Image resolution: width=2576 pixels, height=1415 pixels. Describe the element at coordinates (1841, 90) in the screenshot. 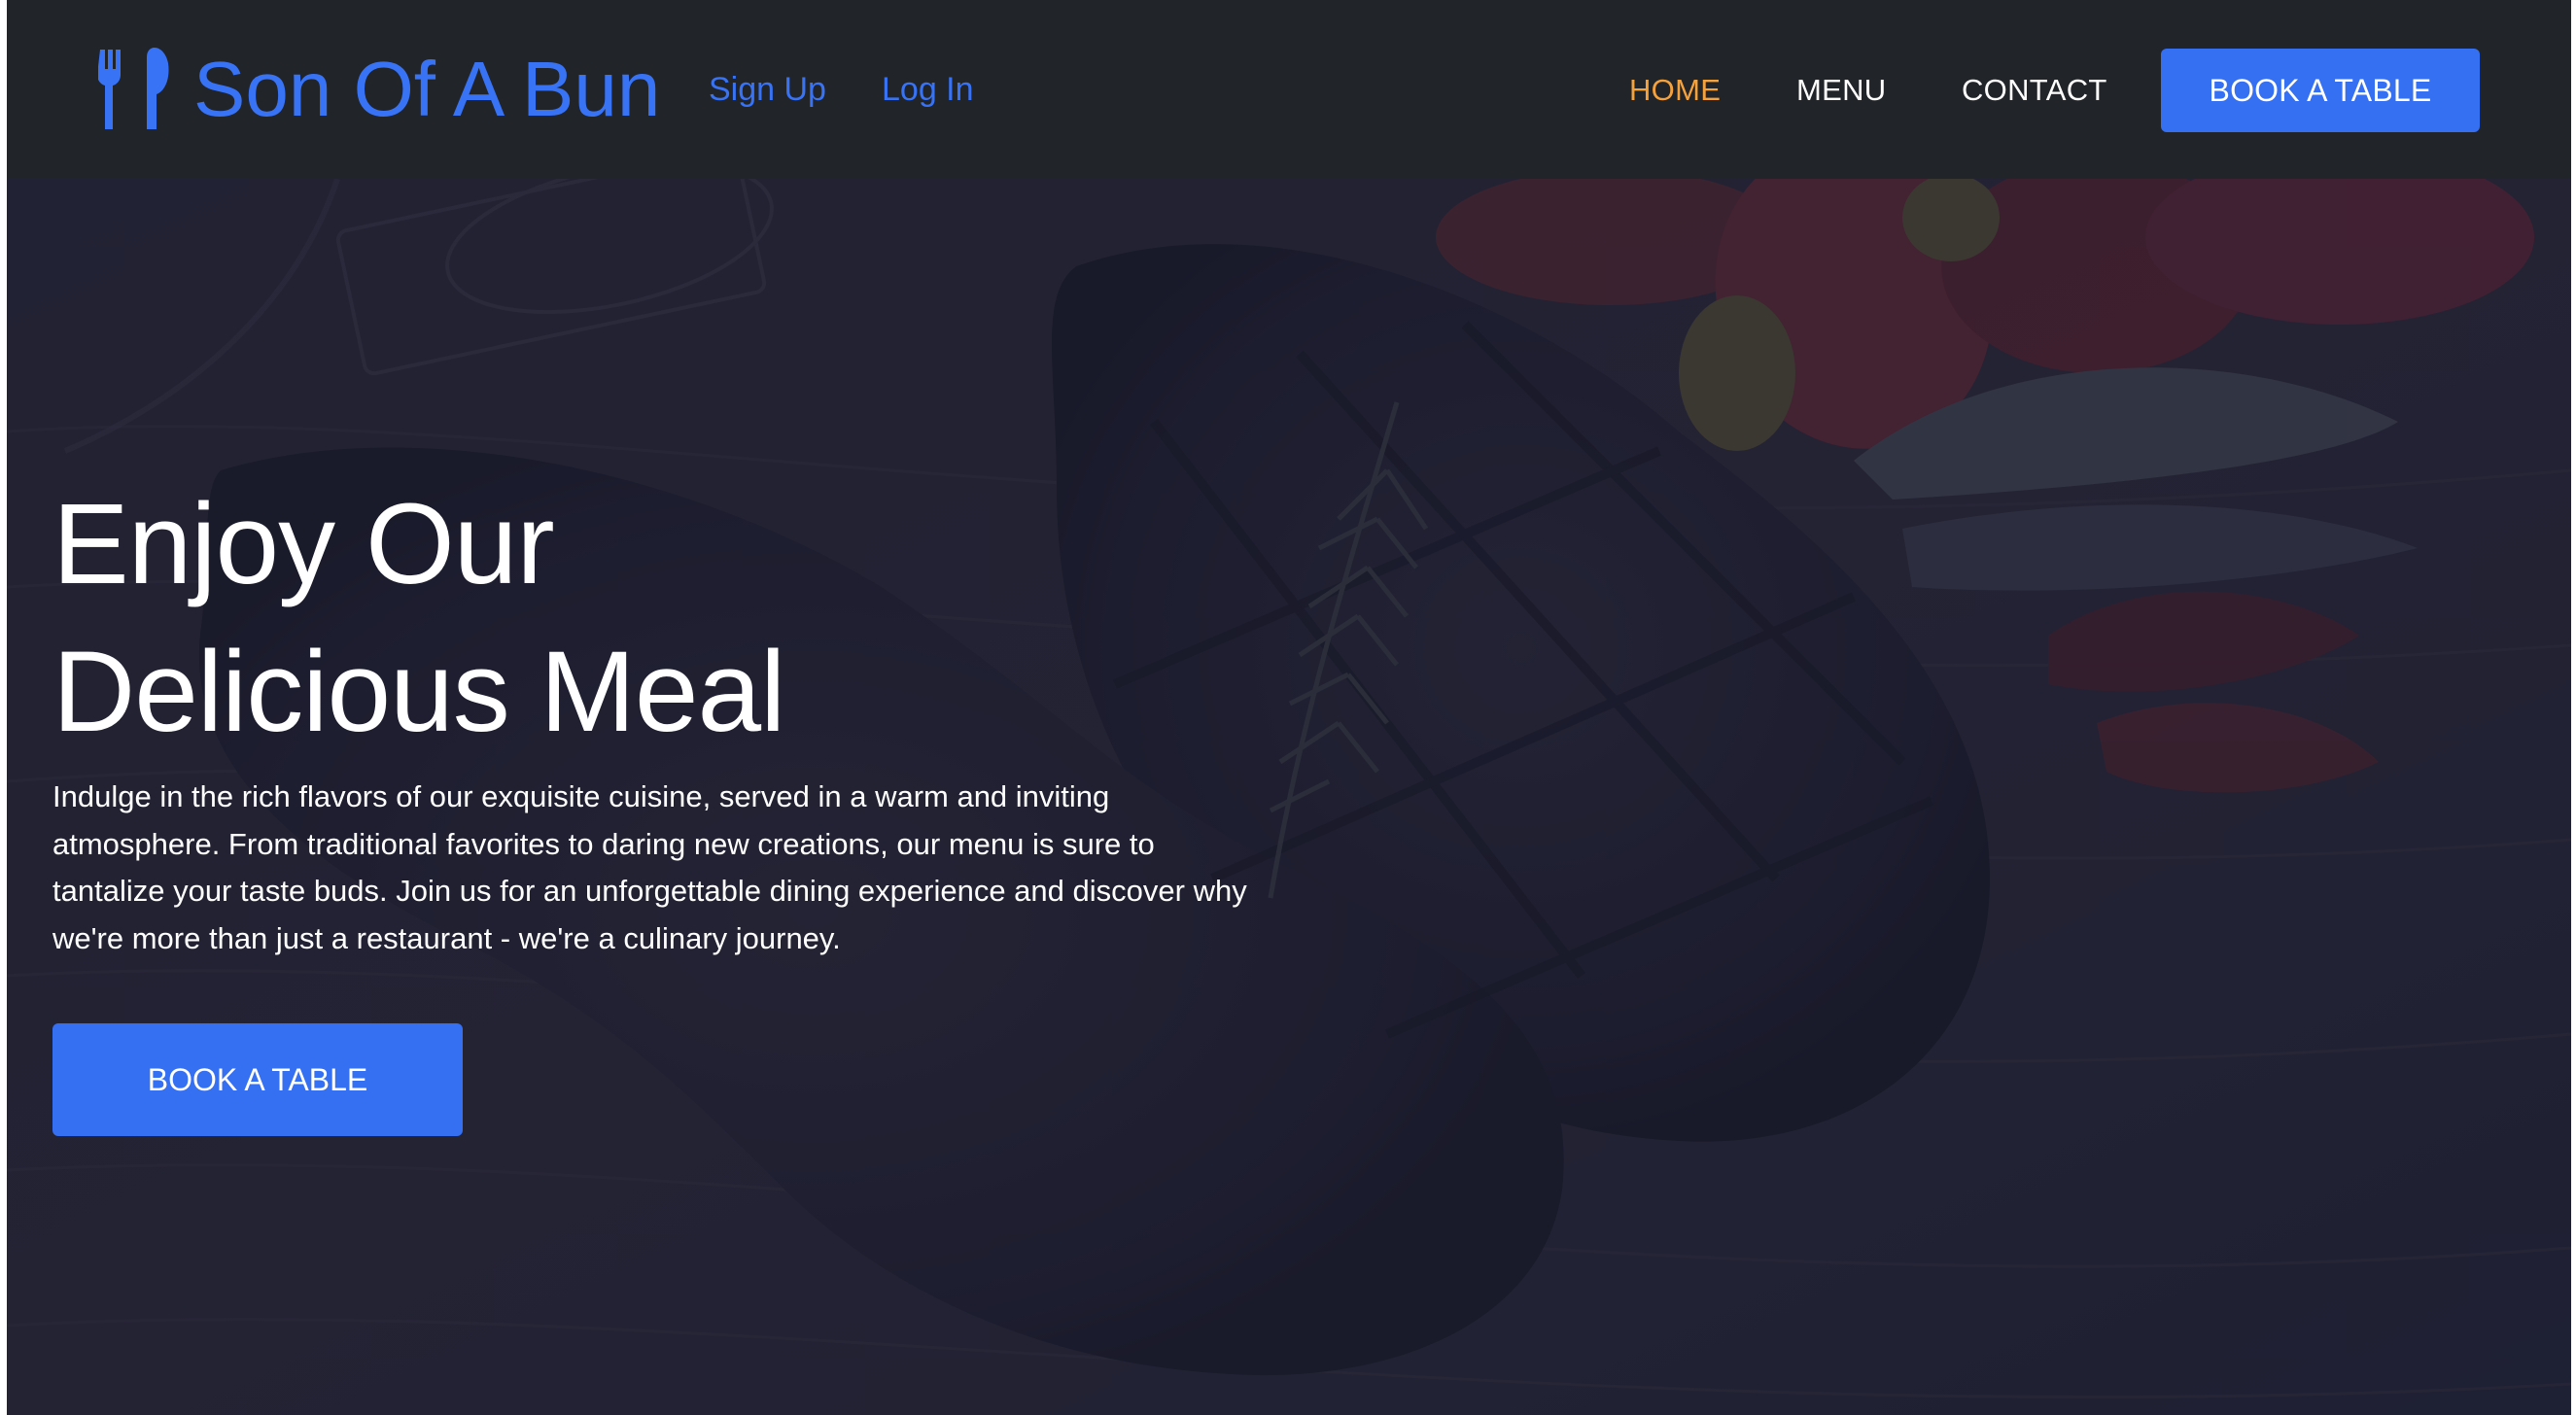

I see `nav-menu-link: MENU` at that location.